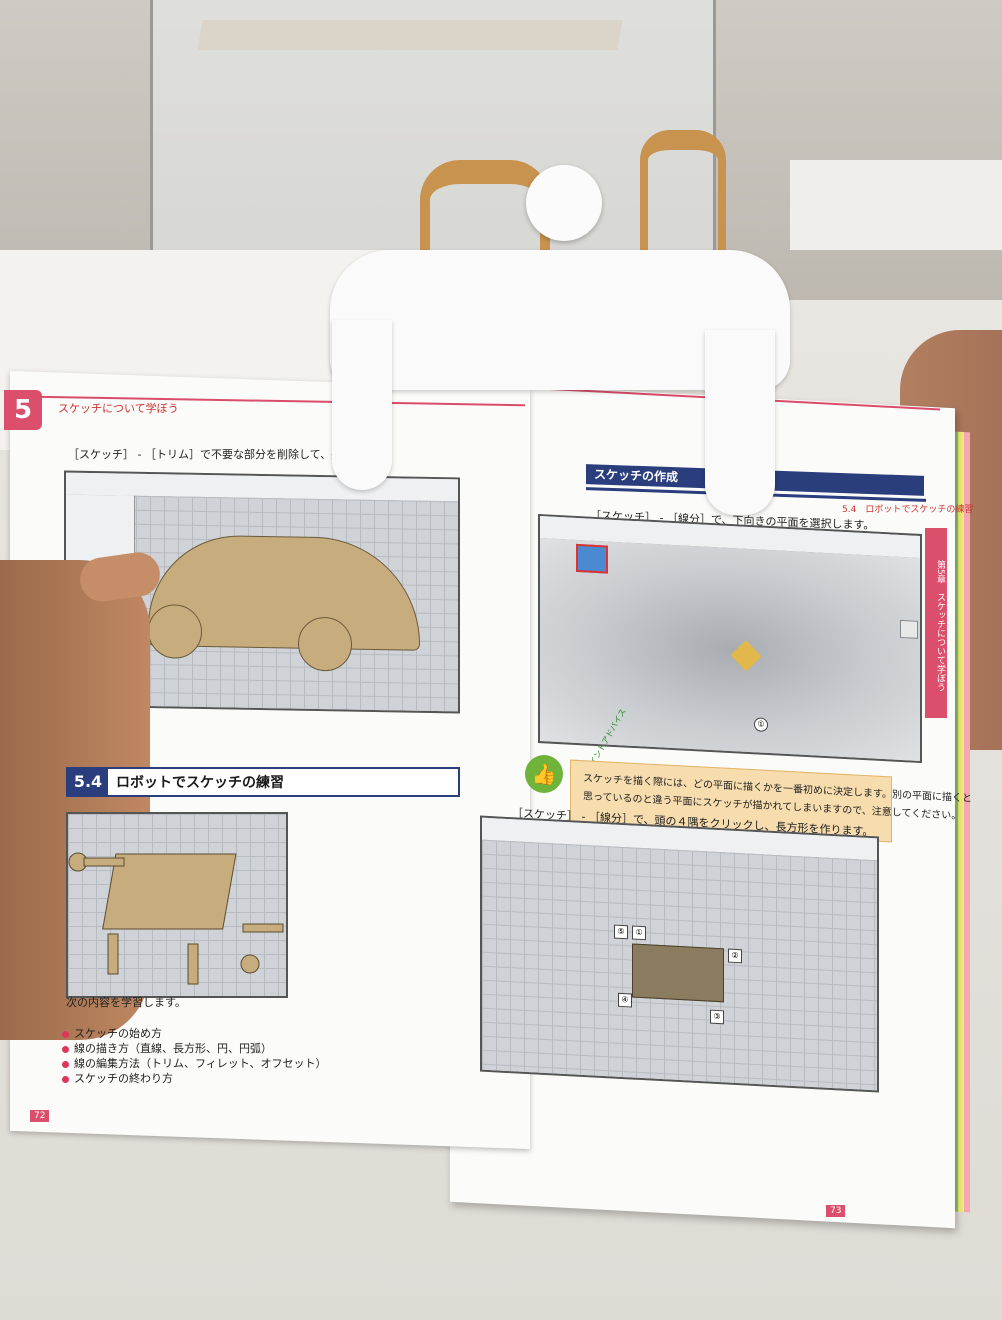 The width and height of the screenshot is (1002, 1320). Describe the element at coordinates (836, 1207) in the screenshot. I see `page-number-right: 73` at that location.